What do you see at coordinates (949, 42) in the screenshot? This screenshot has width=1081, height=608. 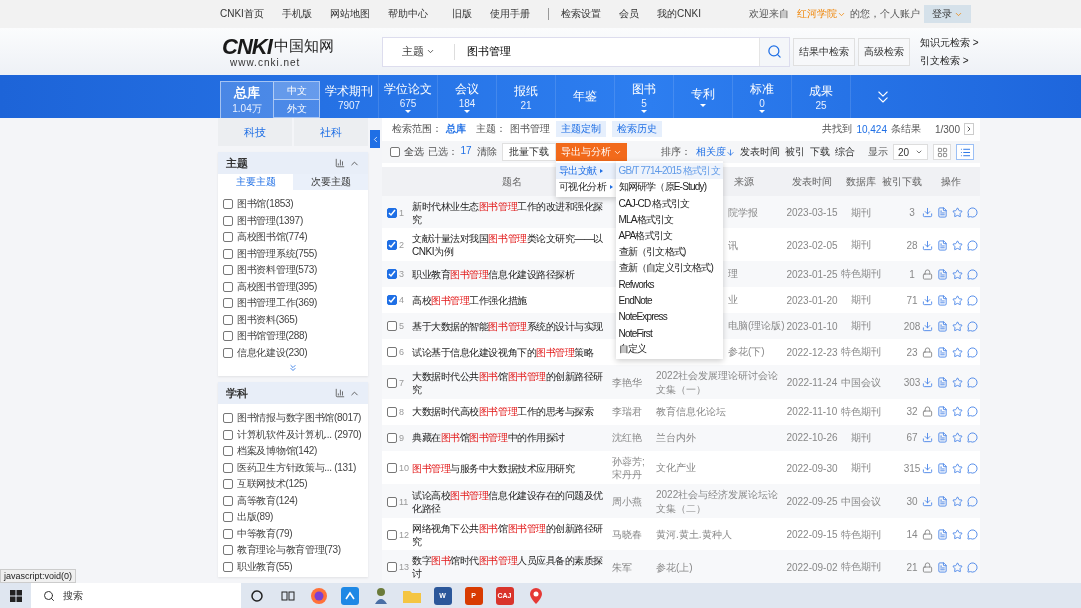 I see `header-link: 知识元检索 >` at bounding box center [949, 42].